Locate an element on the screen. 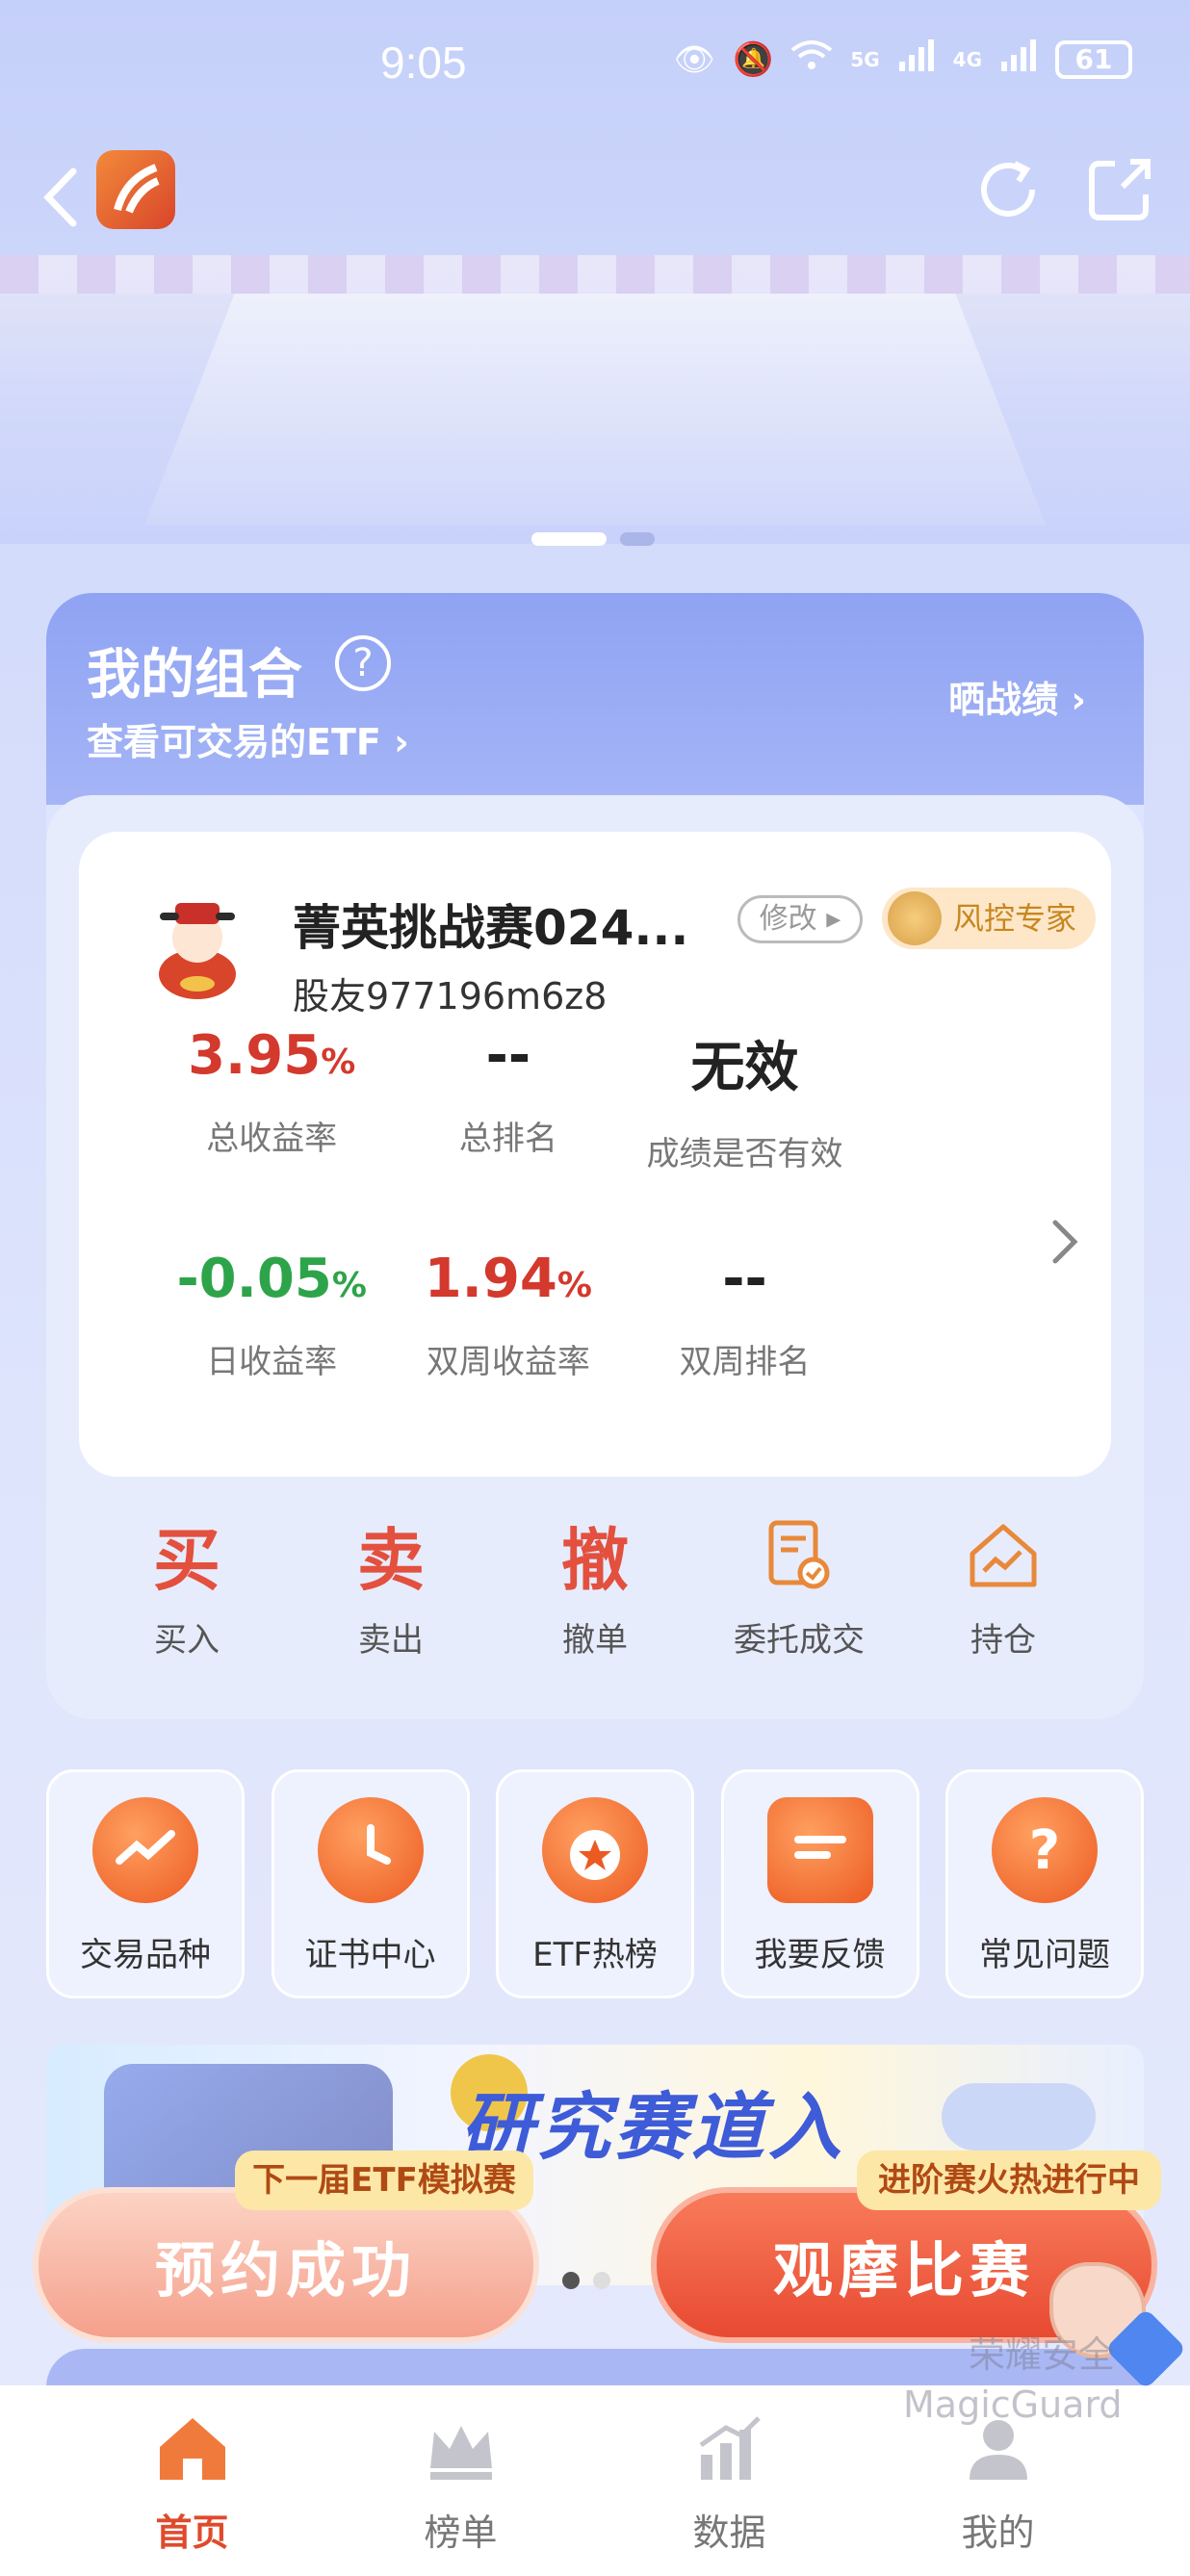 This screenshot has height=2576, width=1190. mute-bell-icon: 🔕 is located at coordinates (753, 59).